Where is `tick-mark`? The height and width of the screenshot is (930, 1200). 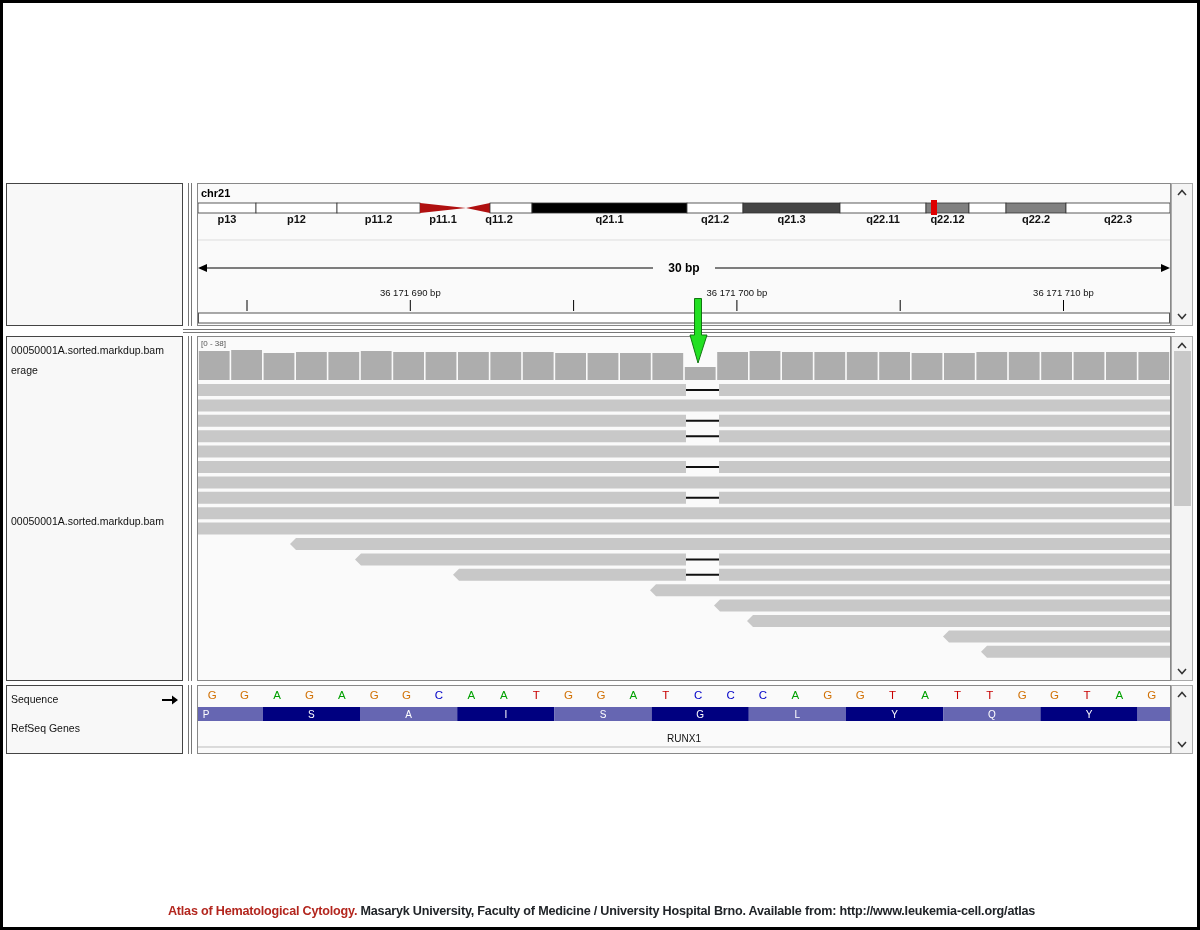
tick-mark is located at coordinates (410, 305).